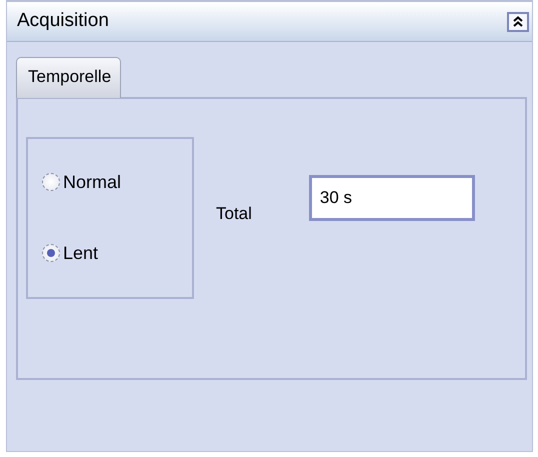 The image size is (538, 457). Describe the element at coordinates (80, 253) in the screenshot. I see `radio-label: Lent` at that location.